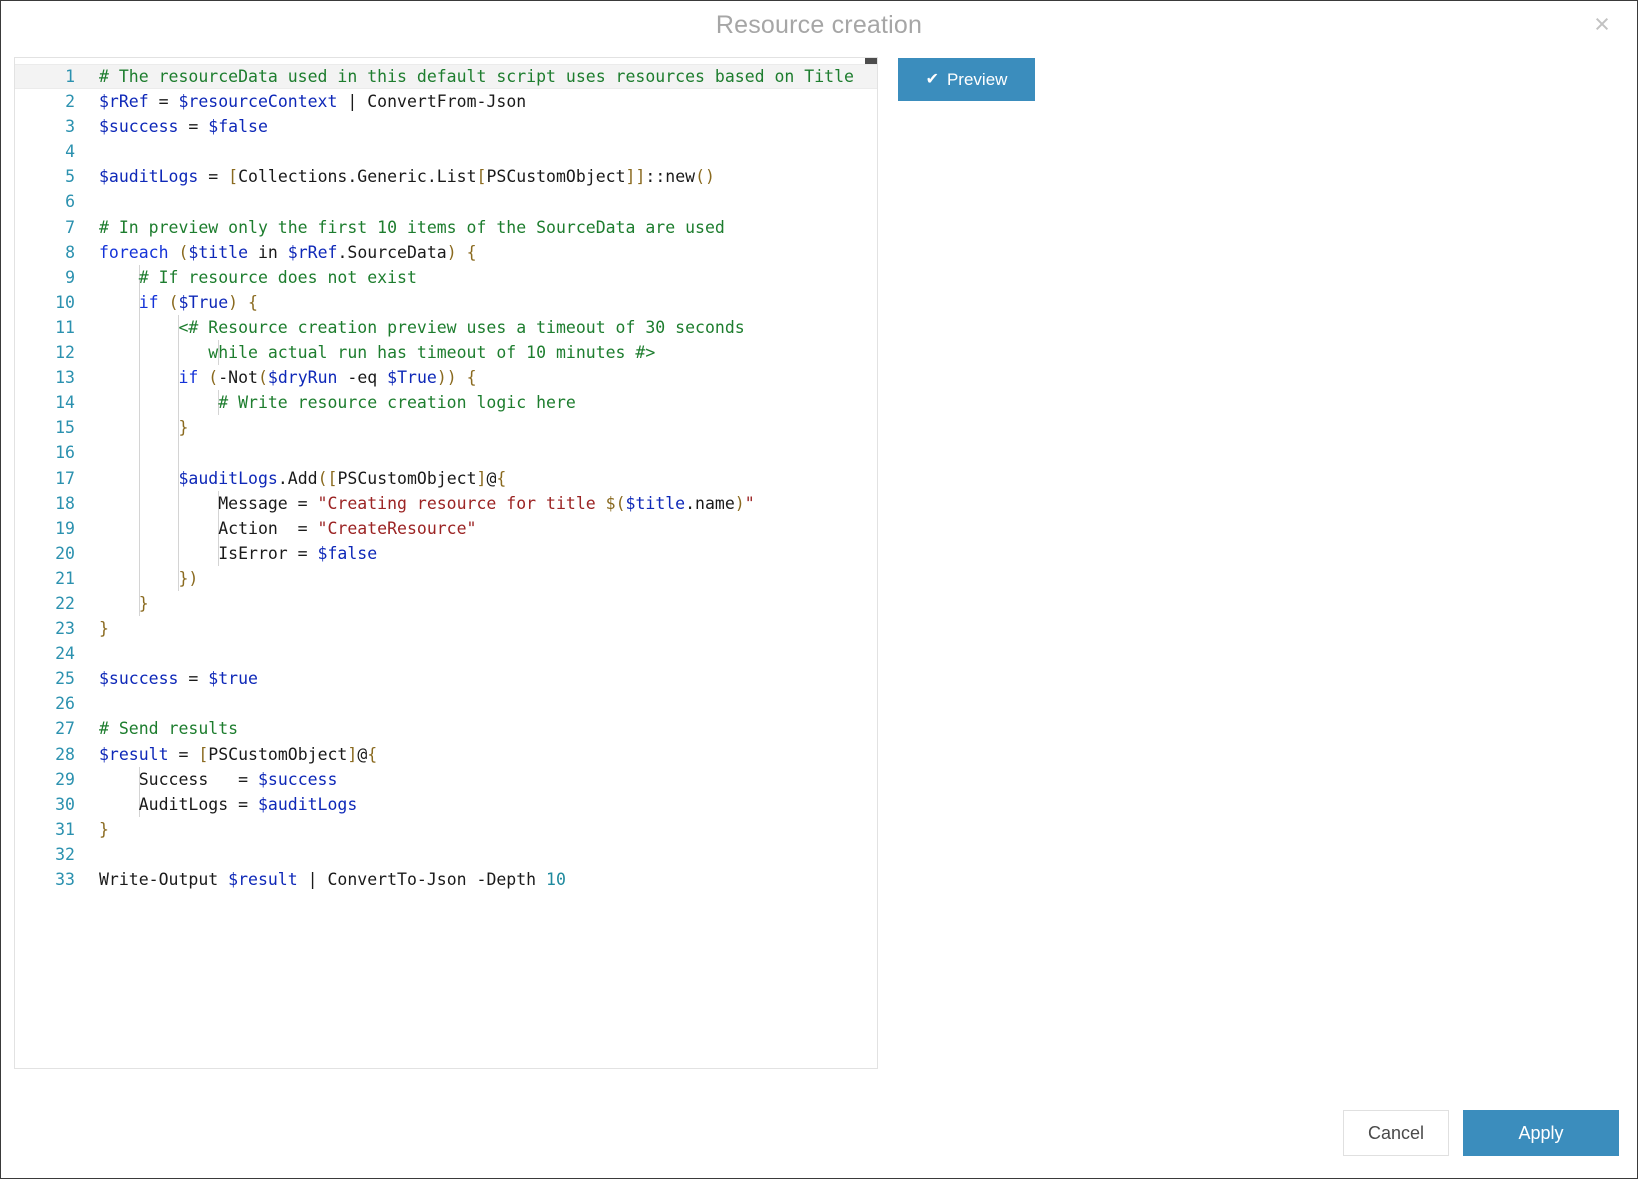 Image resolution: width=1638 pixels, height=1179 pixels. I want to click on code-token: "CreateResource", so click(397, 528).